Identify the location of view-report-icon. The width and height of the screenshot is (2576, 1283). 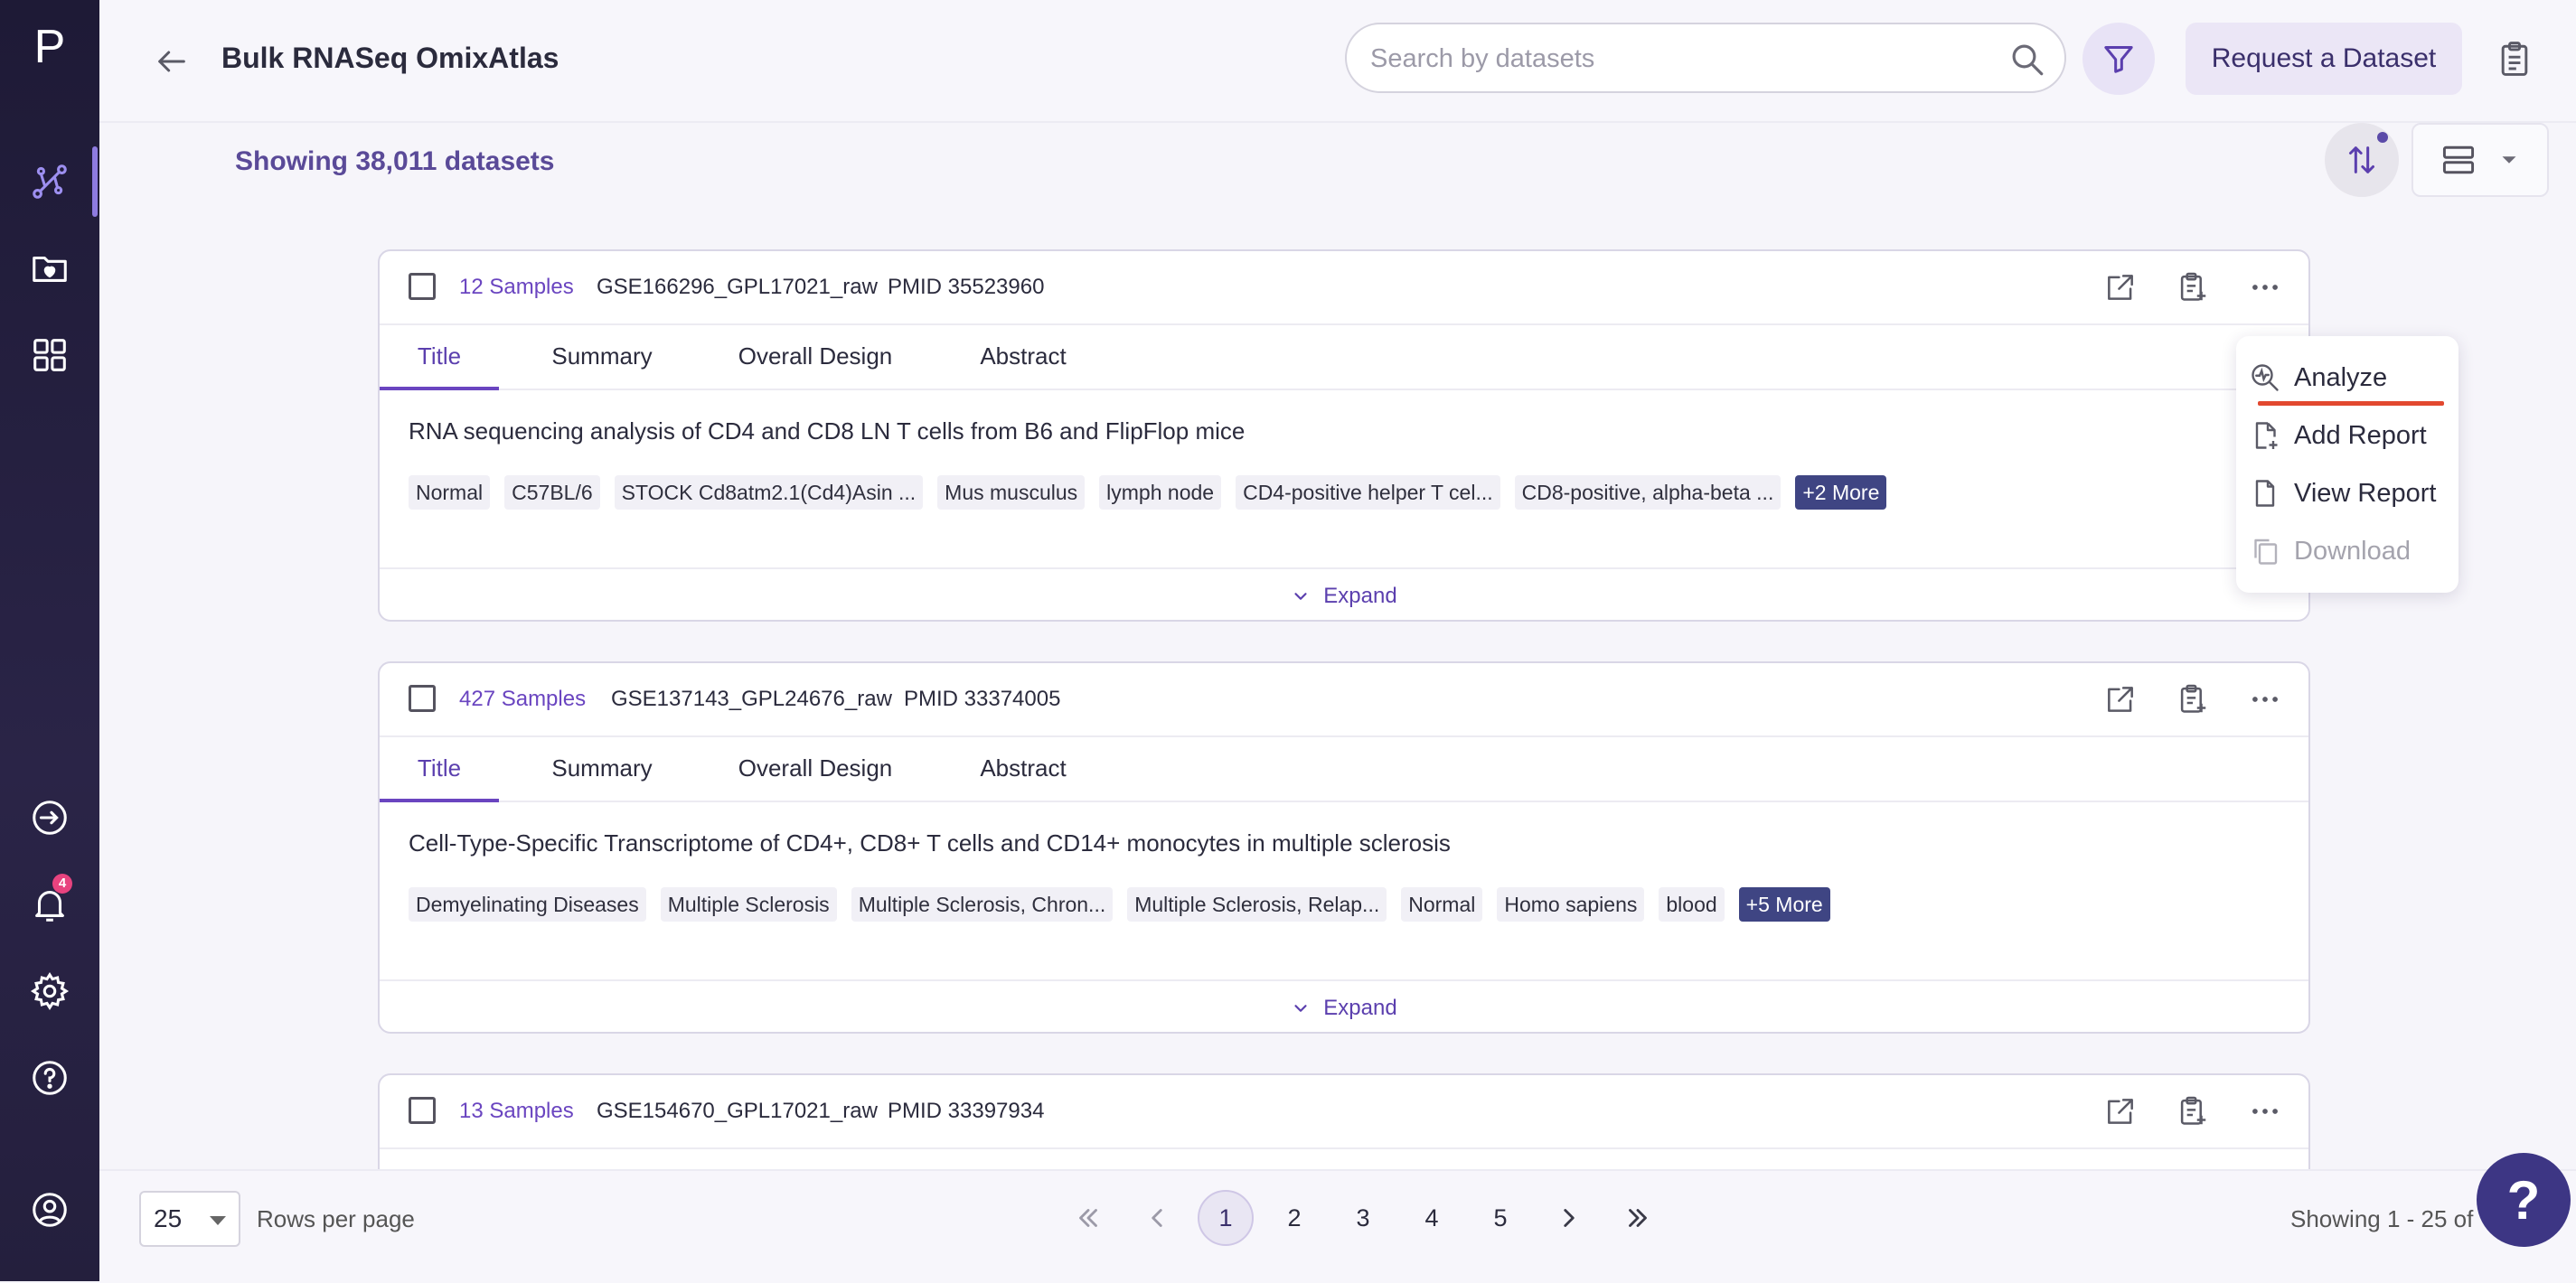
(2265, 493).